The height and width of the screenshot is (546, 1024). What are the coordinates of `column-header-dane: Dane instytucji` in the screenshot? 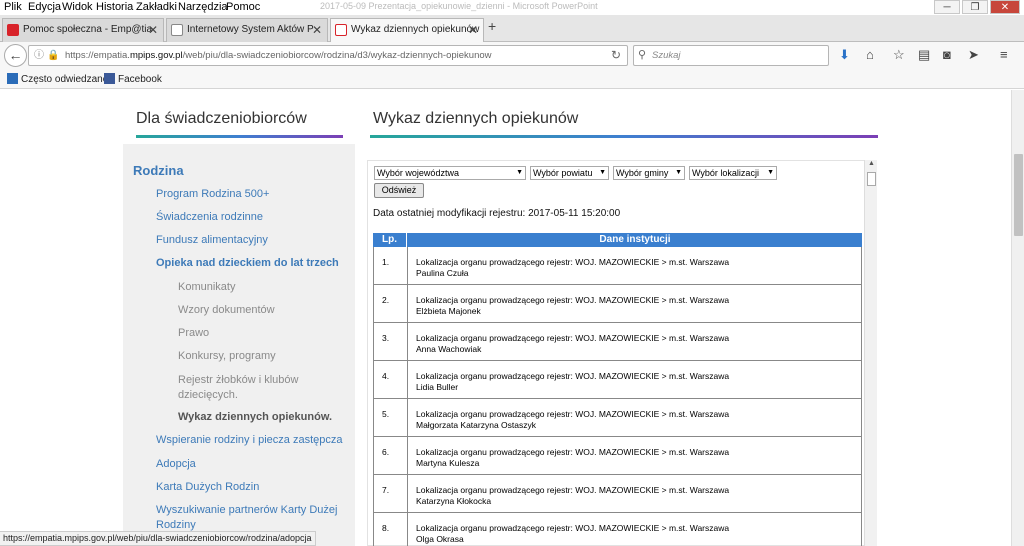 It's located at (635, 239).